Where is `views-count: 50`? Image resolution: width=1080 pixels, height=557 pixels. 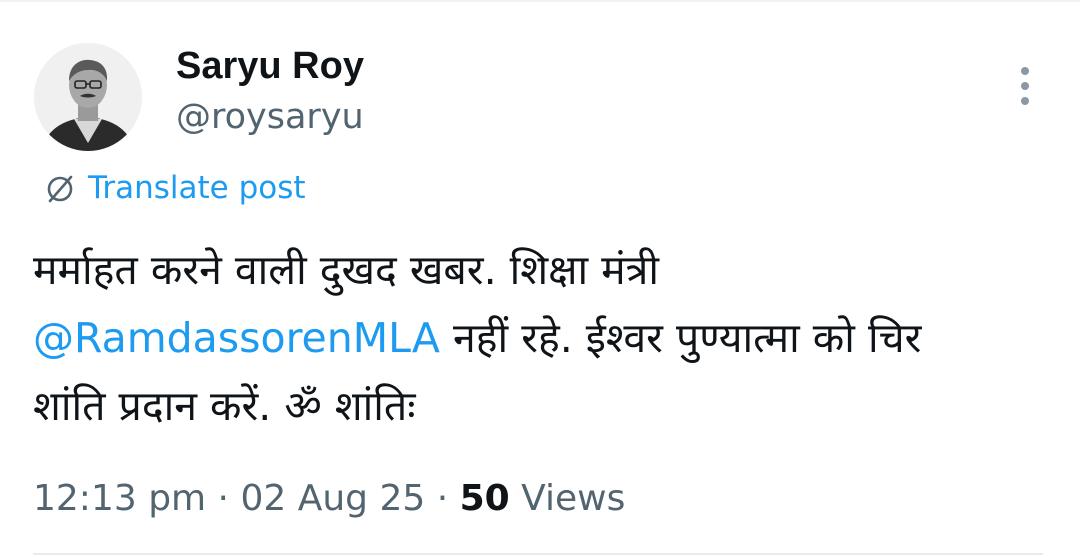
views-count: 50 is located at coordinates (485, 498).